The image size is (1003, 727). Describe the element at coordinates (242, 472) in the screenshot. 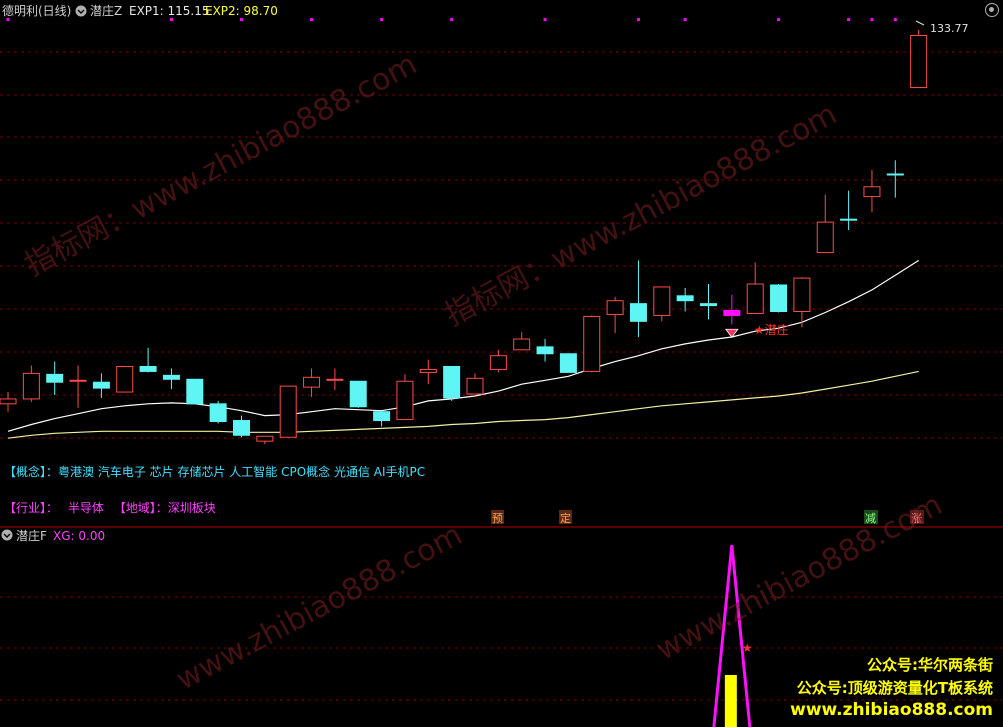

I see `concept-list: 粤港澳 汽车电子 芯片 存储芯片 人工智能 CPO概念 光通信 AI手机PC` at that location.